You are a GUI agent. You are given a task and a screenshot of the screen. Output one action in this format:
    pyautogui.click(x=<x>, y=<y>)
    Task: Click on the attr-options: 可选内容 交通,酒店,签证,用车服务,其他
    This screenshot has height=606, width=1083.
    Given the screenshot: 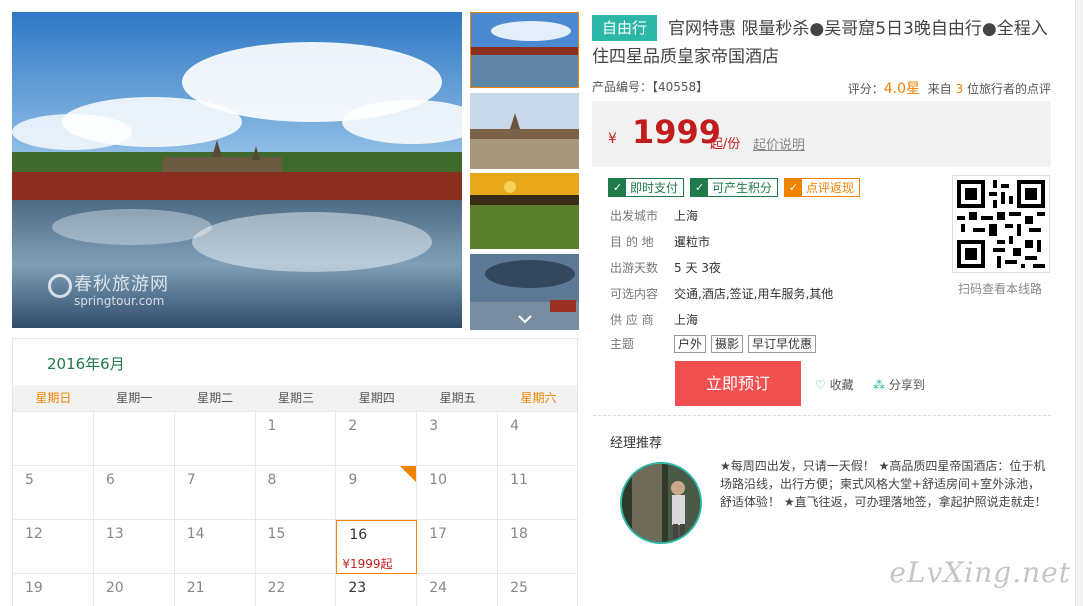 What is the action you would take?
    pyautogui.click(x=722, y=294)
    